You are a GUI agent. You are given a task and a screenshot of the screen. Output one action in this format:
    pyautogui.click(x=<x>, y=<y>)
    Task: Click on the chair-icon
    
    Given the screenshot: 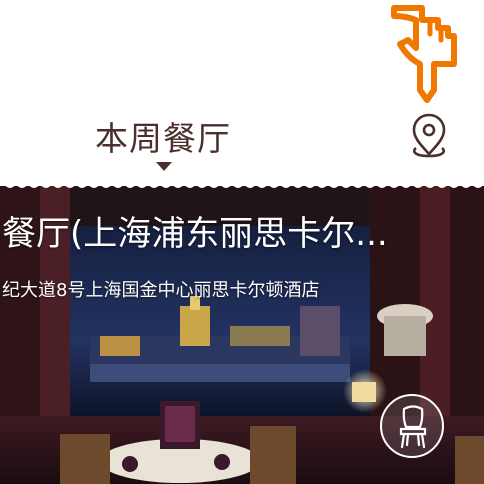 What is the action you would take?
    pyautogui.click(x=413, y=427)
    